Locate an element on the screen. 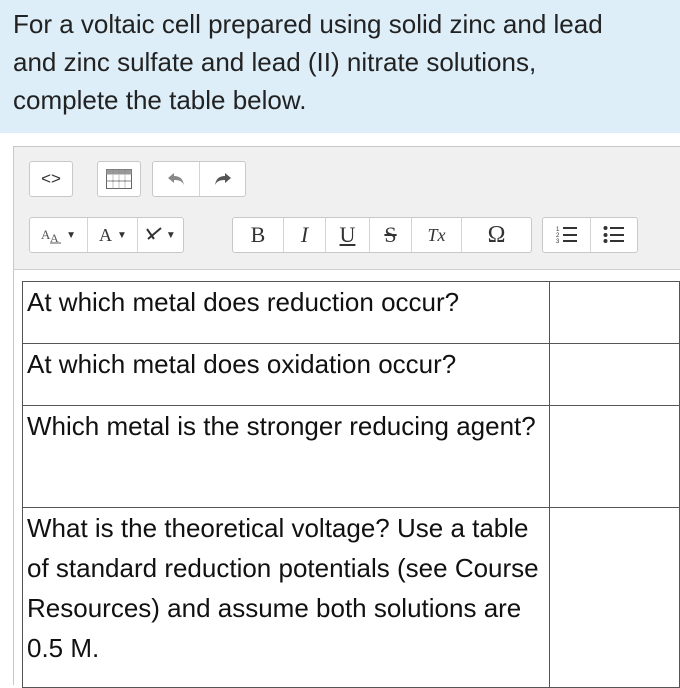  strikethrough-button: S is located at coordinates (390, 235).